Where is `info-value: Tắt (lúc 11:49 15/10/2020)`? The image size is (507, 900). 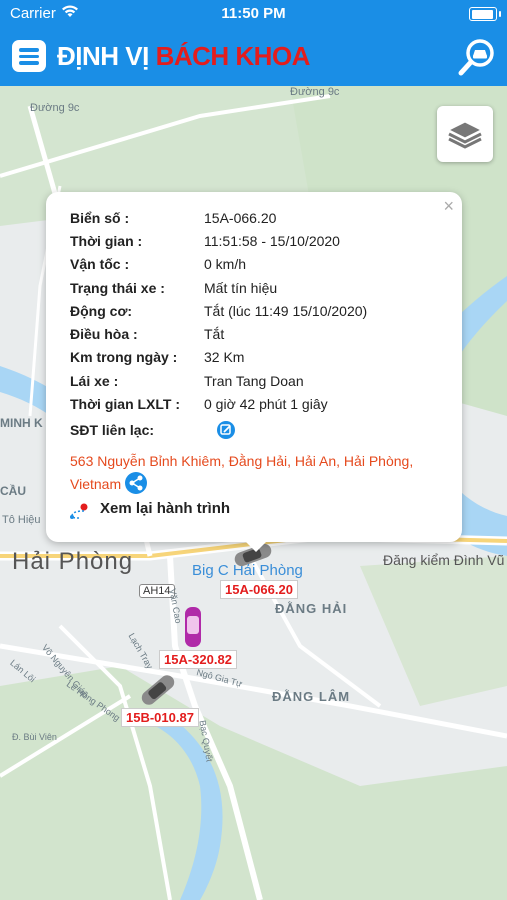
info-value: Tắt (lúc 11:49 15/10/2020) is located at coordinates (286, 311).